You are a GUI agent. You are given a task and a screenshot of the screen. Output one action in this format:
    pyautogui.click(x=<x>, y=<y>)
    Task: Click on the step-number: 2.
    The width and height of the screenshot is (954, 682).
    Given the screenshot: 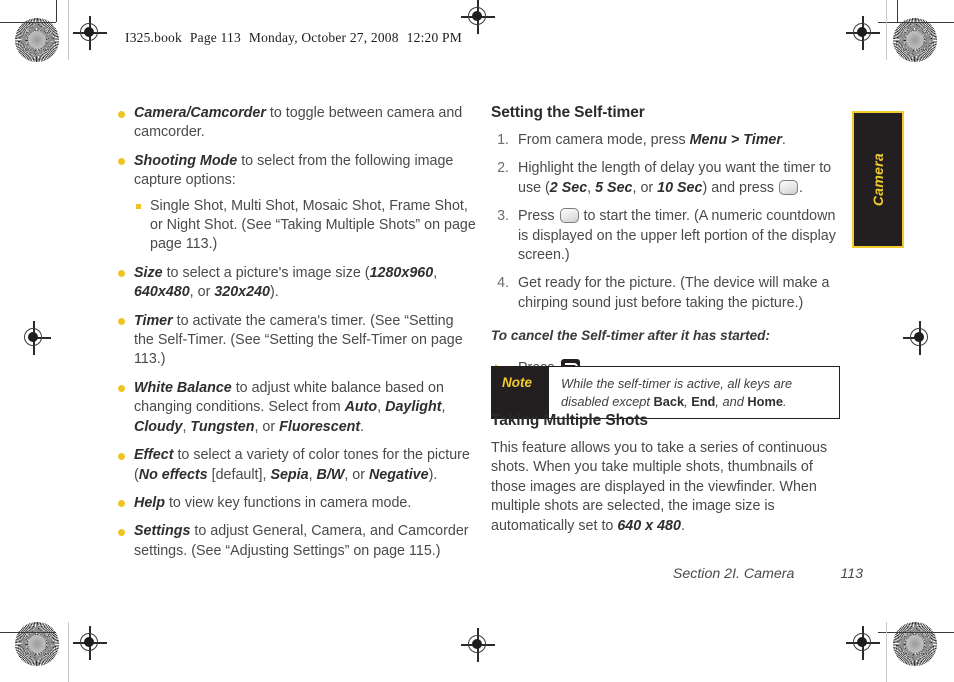 What is the action you would take?
    pyautogui.click(x=503, y=168)
    